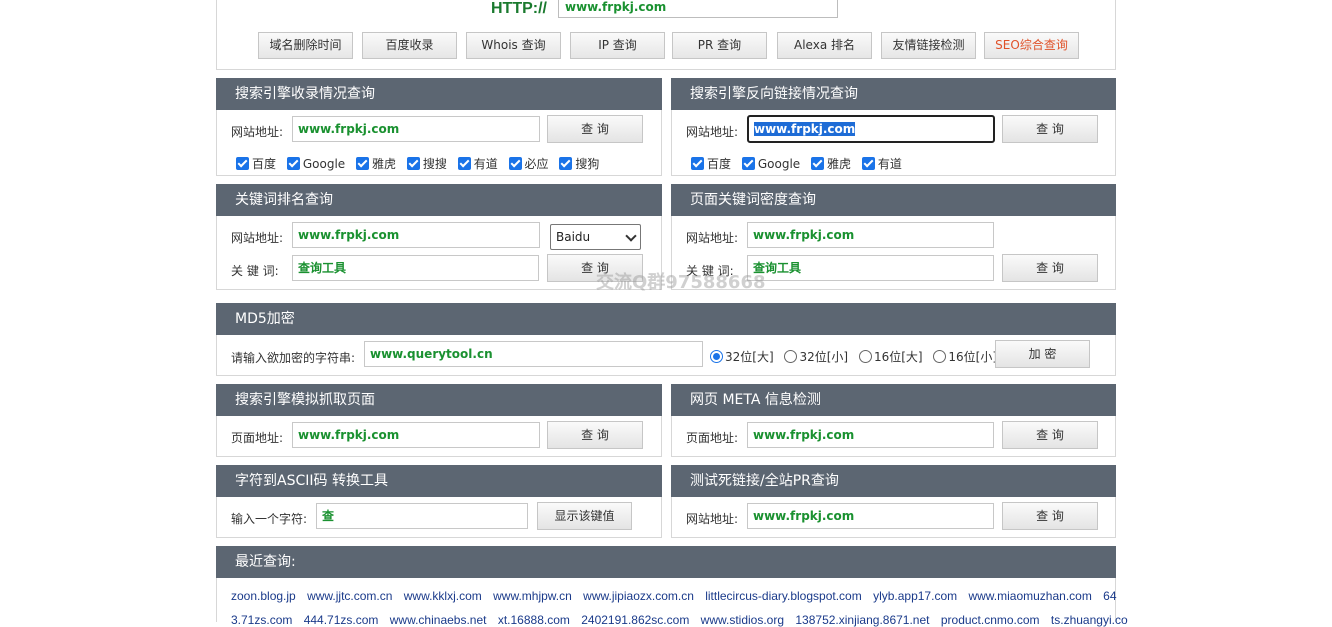 The image size is (1332, 627). I want to click on baidu-index-button: 百度收录, so click(409, 45).